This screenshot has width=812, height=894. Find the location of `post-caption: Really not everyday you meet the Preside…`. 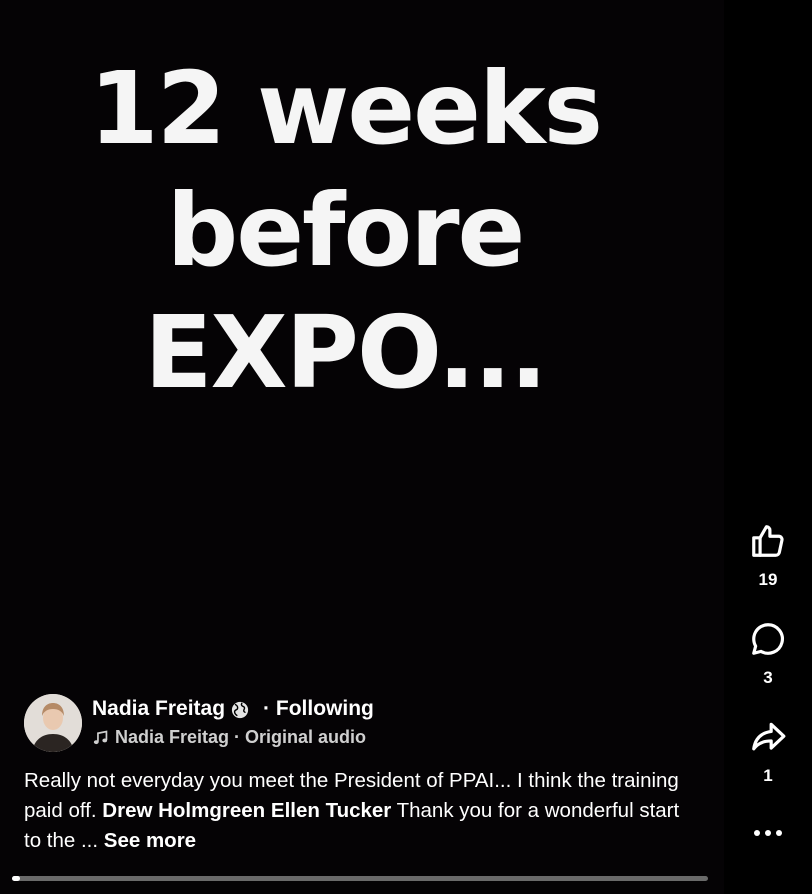

post-caption: Really not everyday you meet the Preside… is located at coordinates (354, 811).